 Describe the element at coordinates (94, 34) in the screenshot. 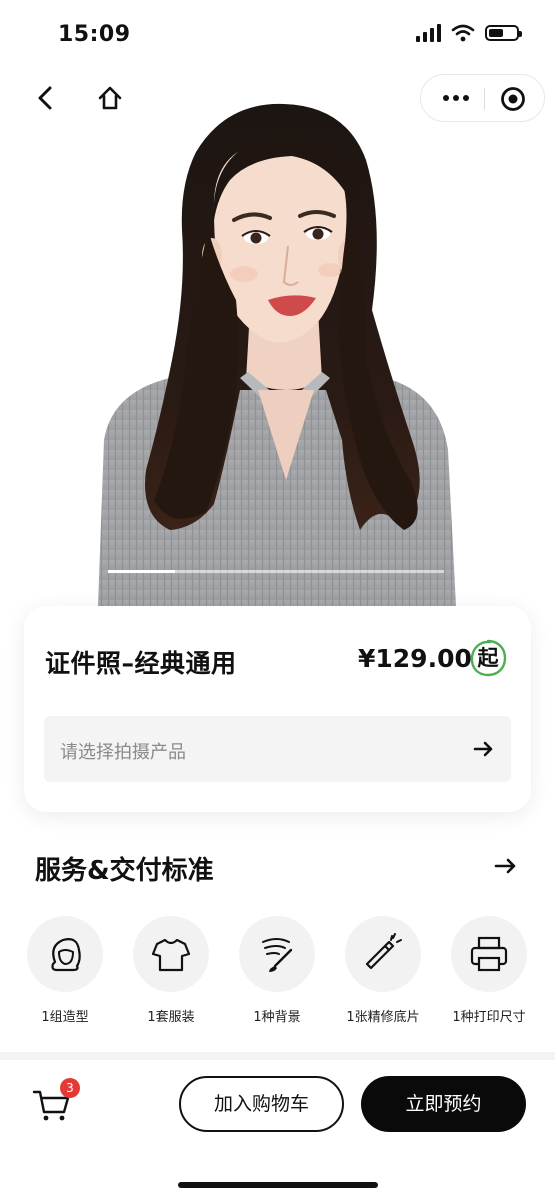

I see `status-time: 15:09` at that location.